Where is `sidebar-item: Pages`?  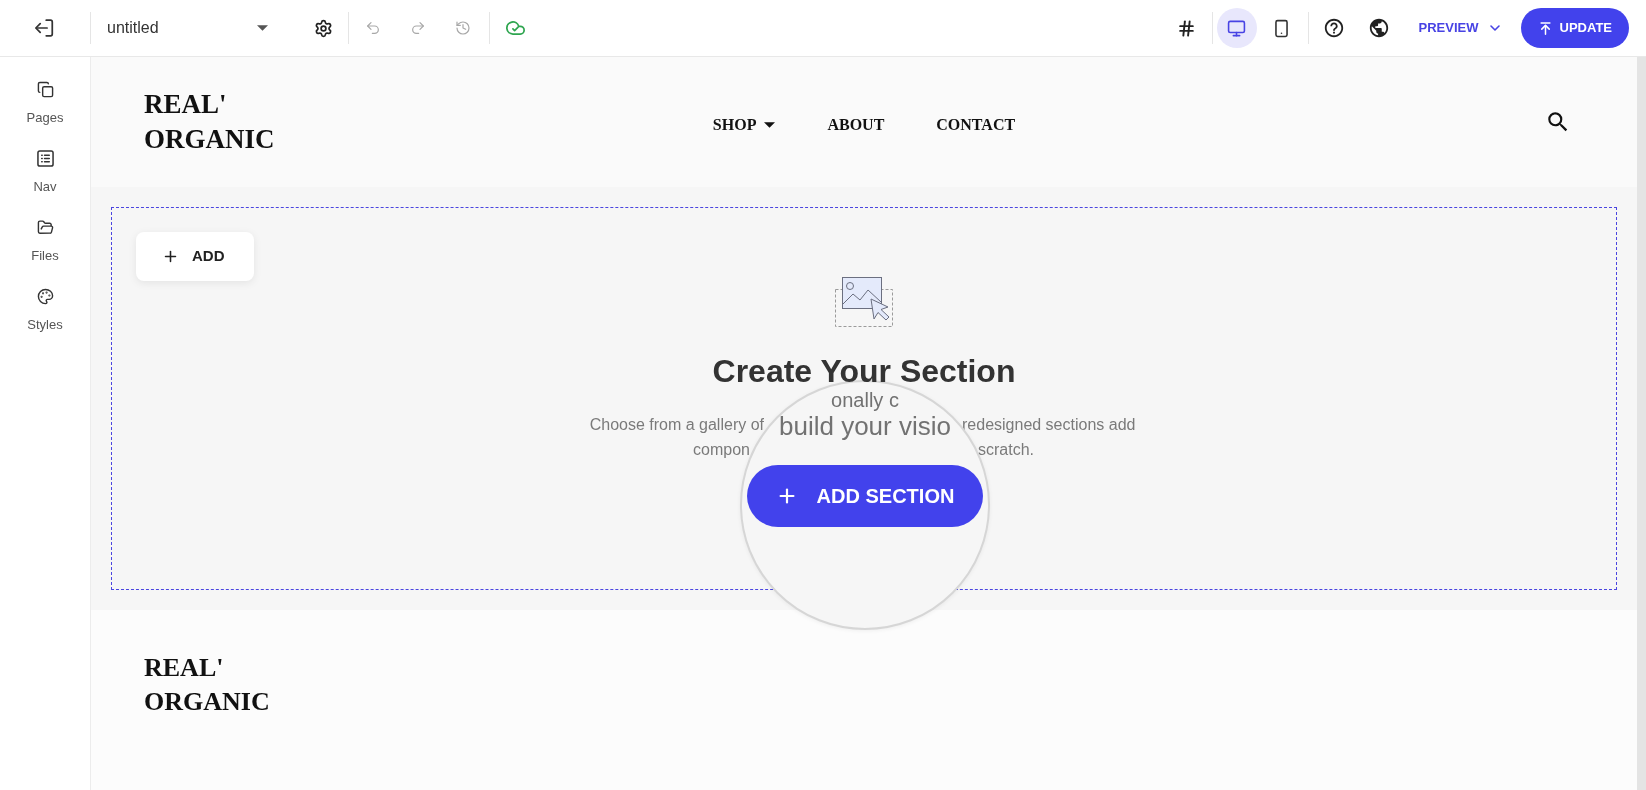 sidebar-item: Pages is located at coordinates (45, 105).